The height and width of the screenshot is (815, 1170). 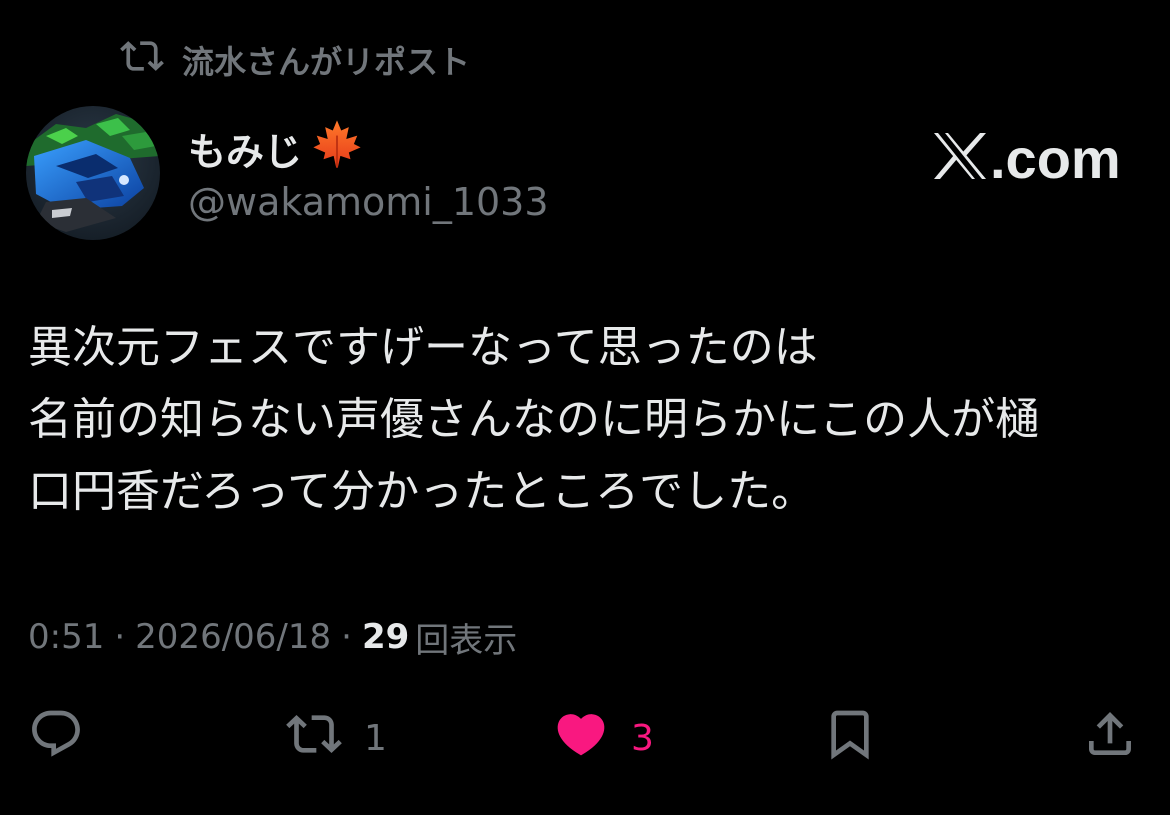 What do you see at coordinates (960, 158) in the screenshot?
I see `x-logo-icon` at bounding box center [960, 158].